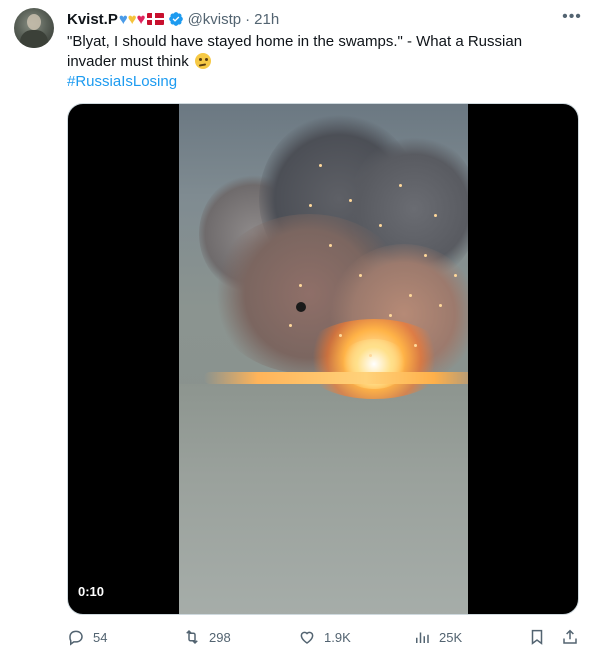 The width and height of the screenshot is (592, 658). I want to click on bookmark-button, so click(541, 637).